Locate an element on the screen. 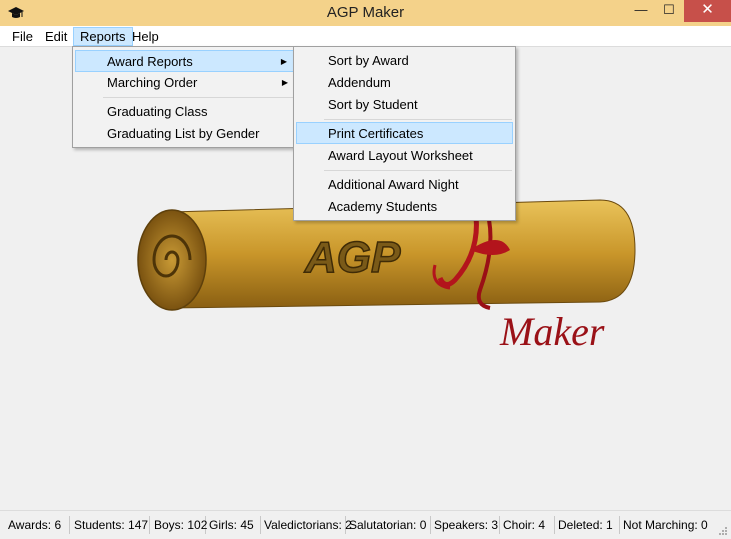  menu-item-award-reports: Award Reports ▶ is located at coordinates (184, 61).